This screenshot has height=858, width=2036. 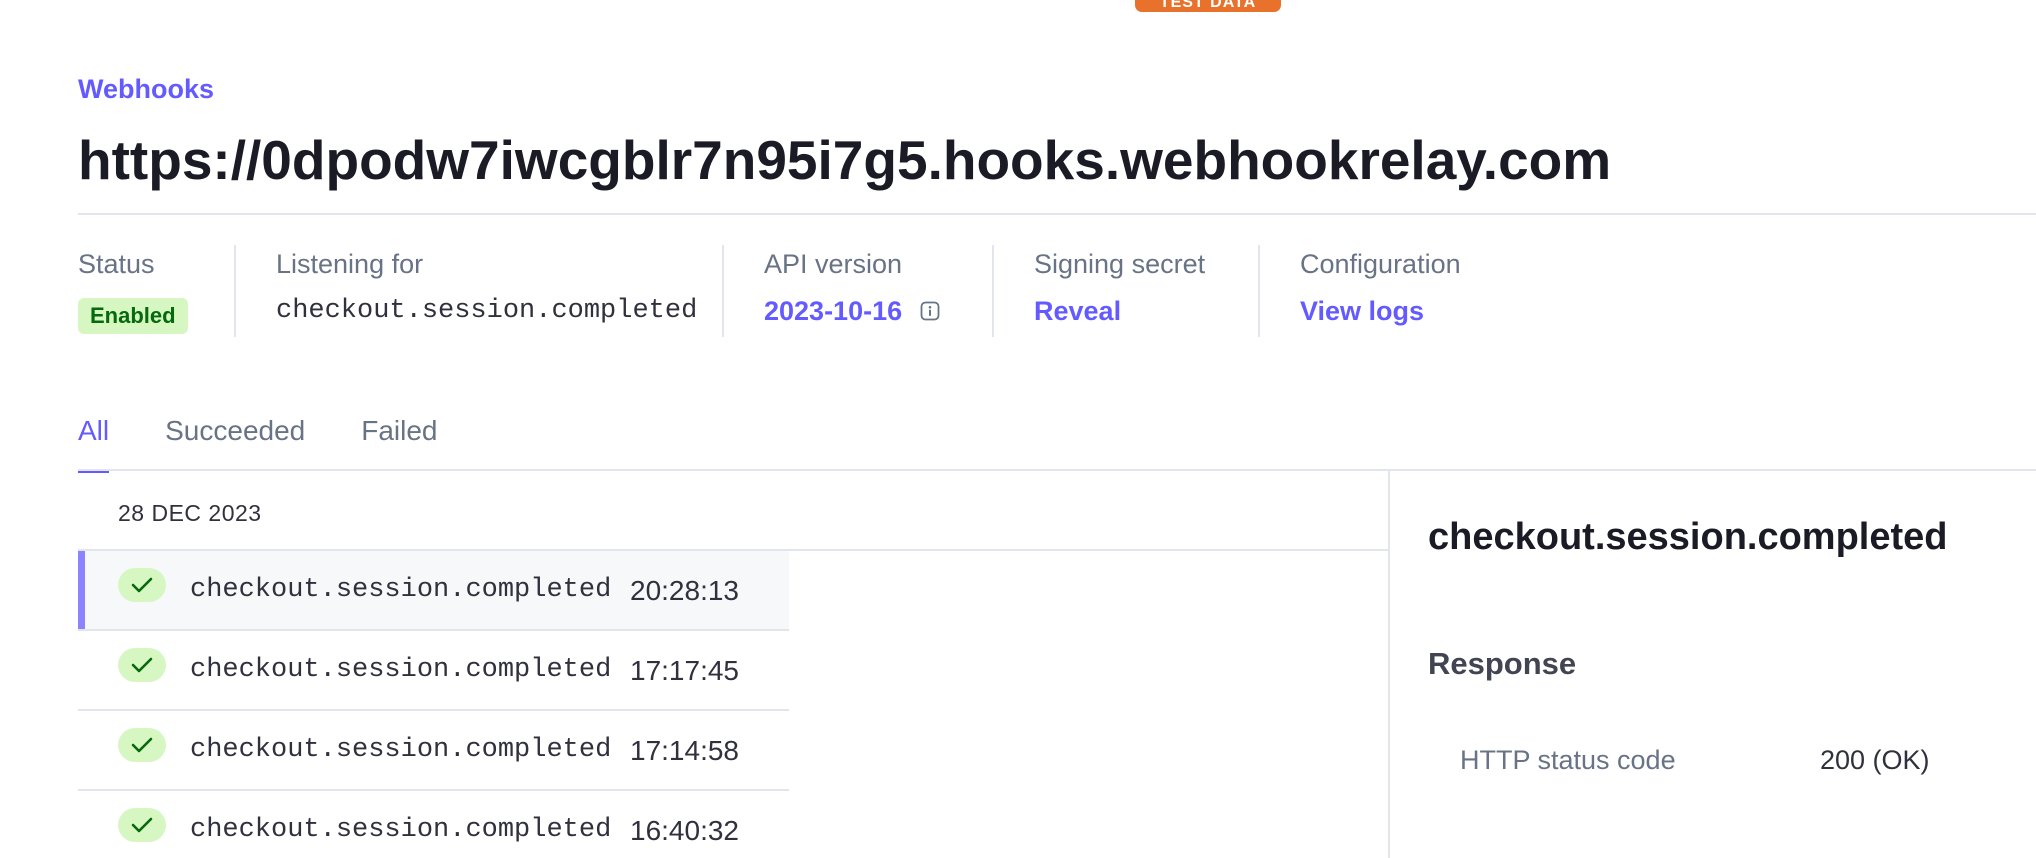 I want to click on tab-failed: Failed, so click(x=399, y=442).